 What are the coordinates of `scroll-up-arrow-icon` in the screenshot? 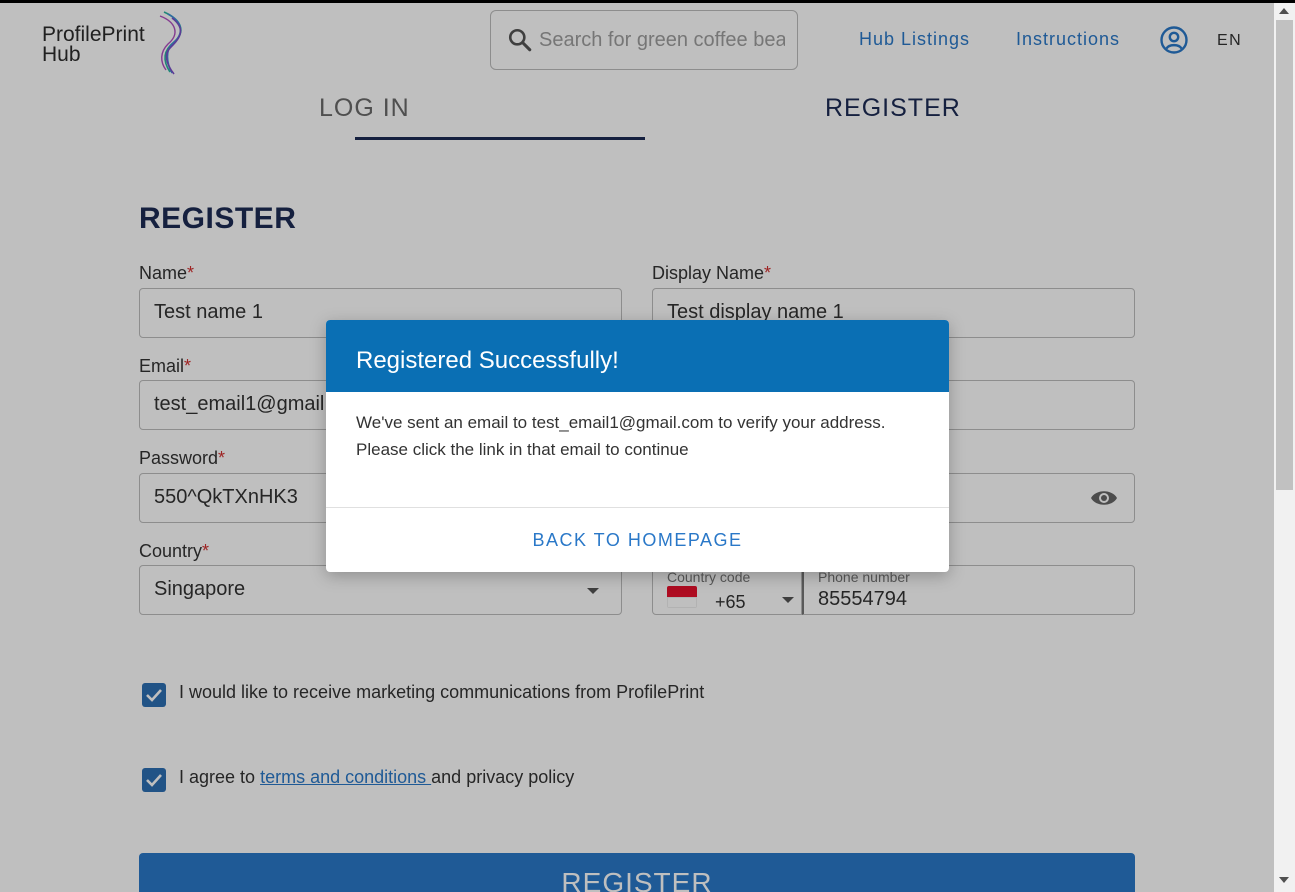 It's located at (1284, 11).